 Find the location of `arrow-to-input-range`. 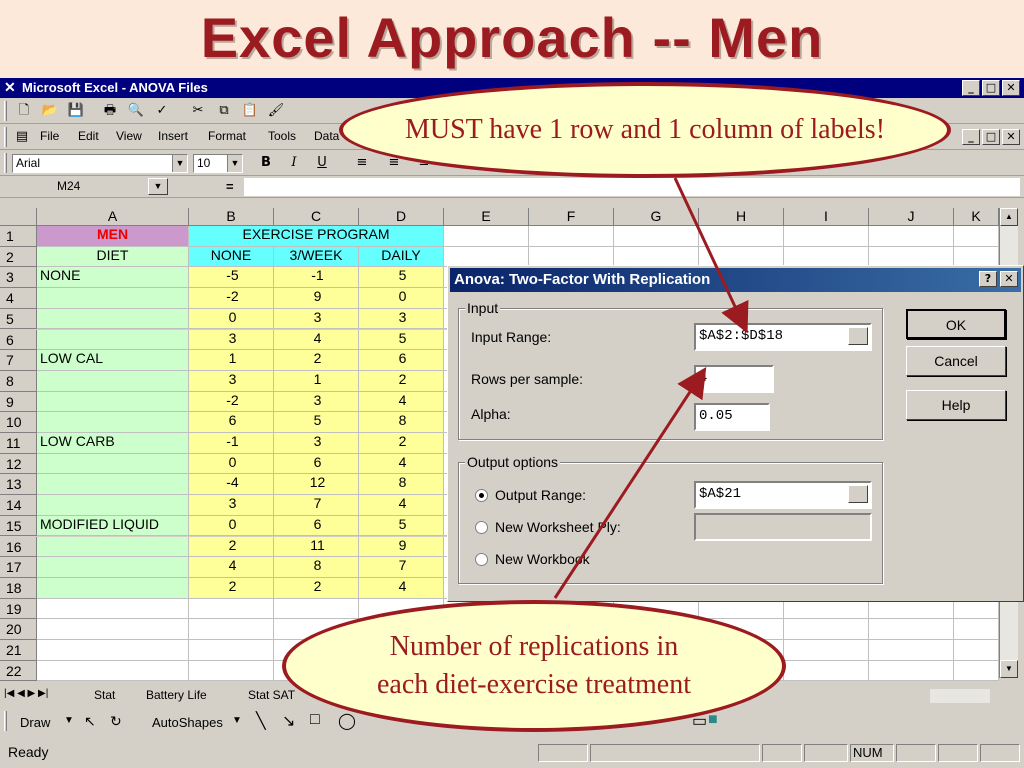

arrow-to-input-range is located at coordinates (711, 255).